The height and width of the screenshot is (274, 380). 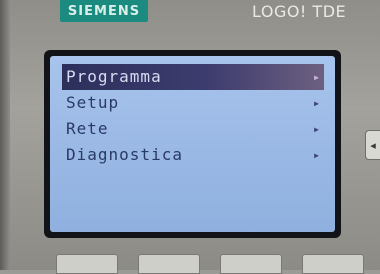 What do you see at coordinates (299, 11) in the screenshot?
I see `model-label: LOGO! TDE` at bounding box center [299, 11].